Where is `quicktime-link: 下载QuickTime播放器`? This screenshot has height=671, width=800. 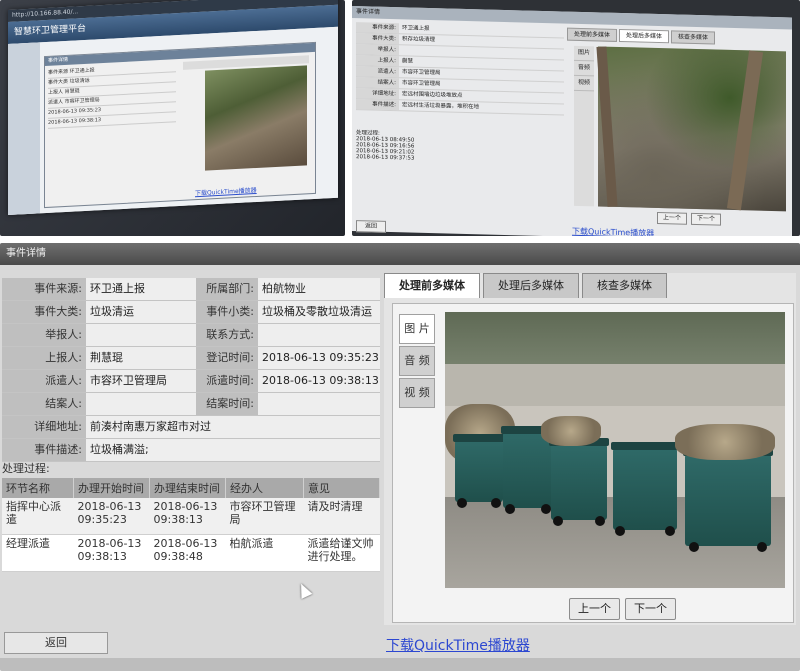 quicktime-link: 下载QuickTime播放器 is located at coordinates (613, 231).